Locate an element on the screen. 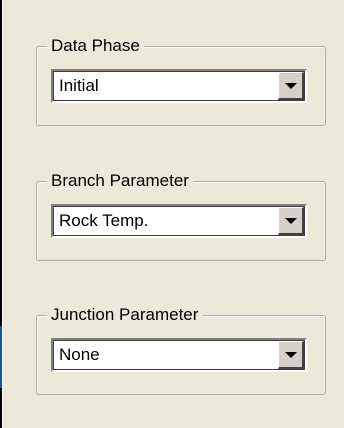 The image size is (344, 428). data-phase-label: Data Phase is located at coordinates (95, 46).